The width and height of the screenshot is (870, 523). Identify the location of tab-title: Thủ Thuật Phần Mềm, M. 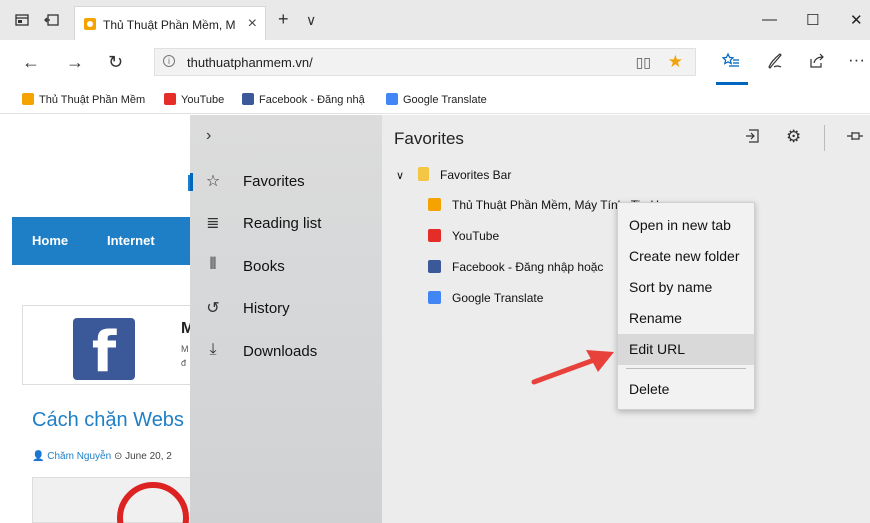
(169, 25).